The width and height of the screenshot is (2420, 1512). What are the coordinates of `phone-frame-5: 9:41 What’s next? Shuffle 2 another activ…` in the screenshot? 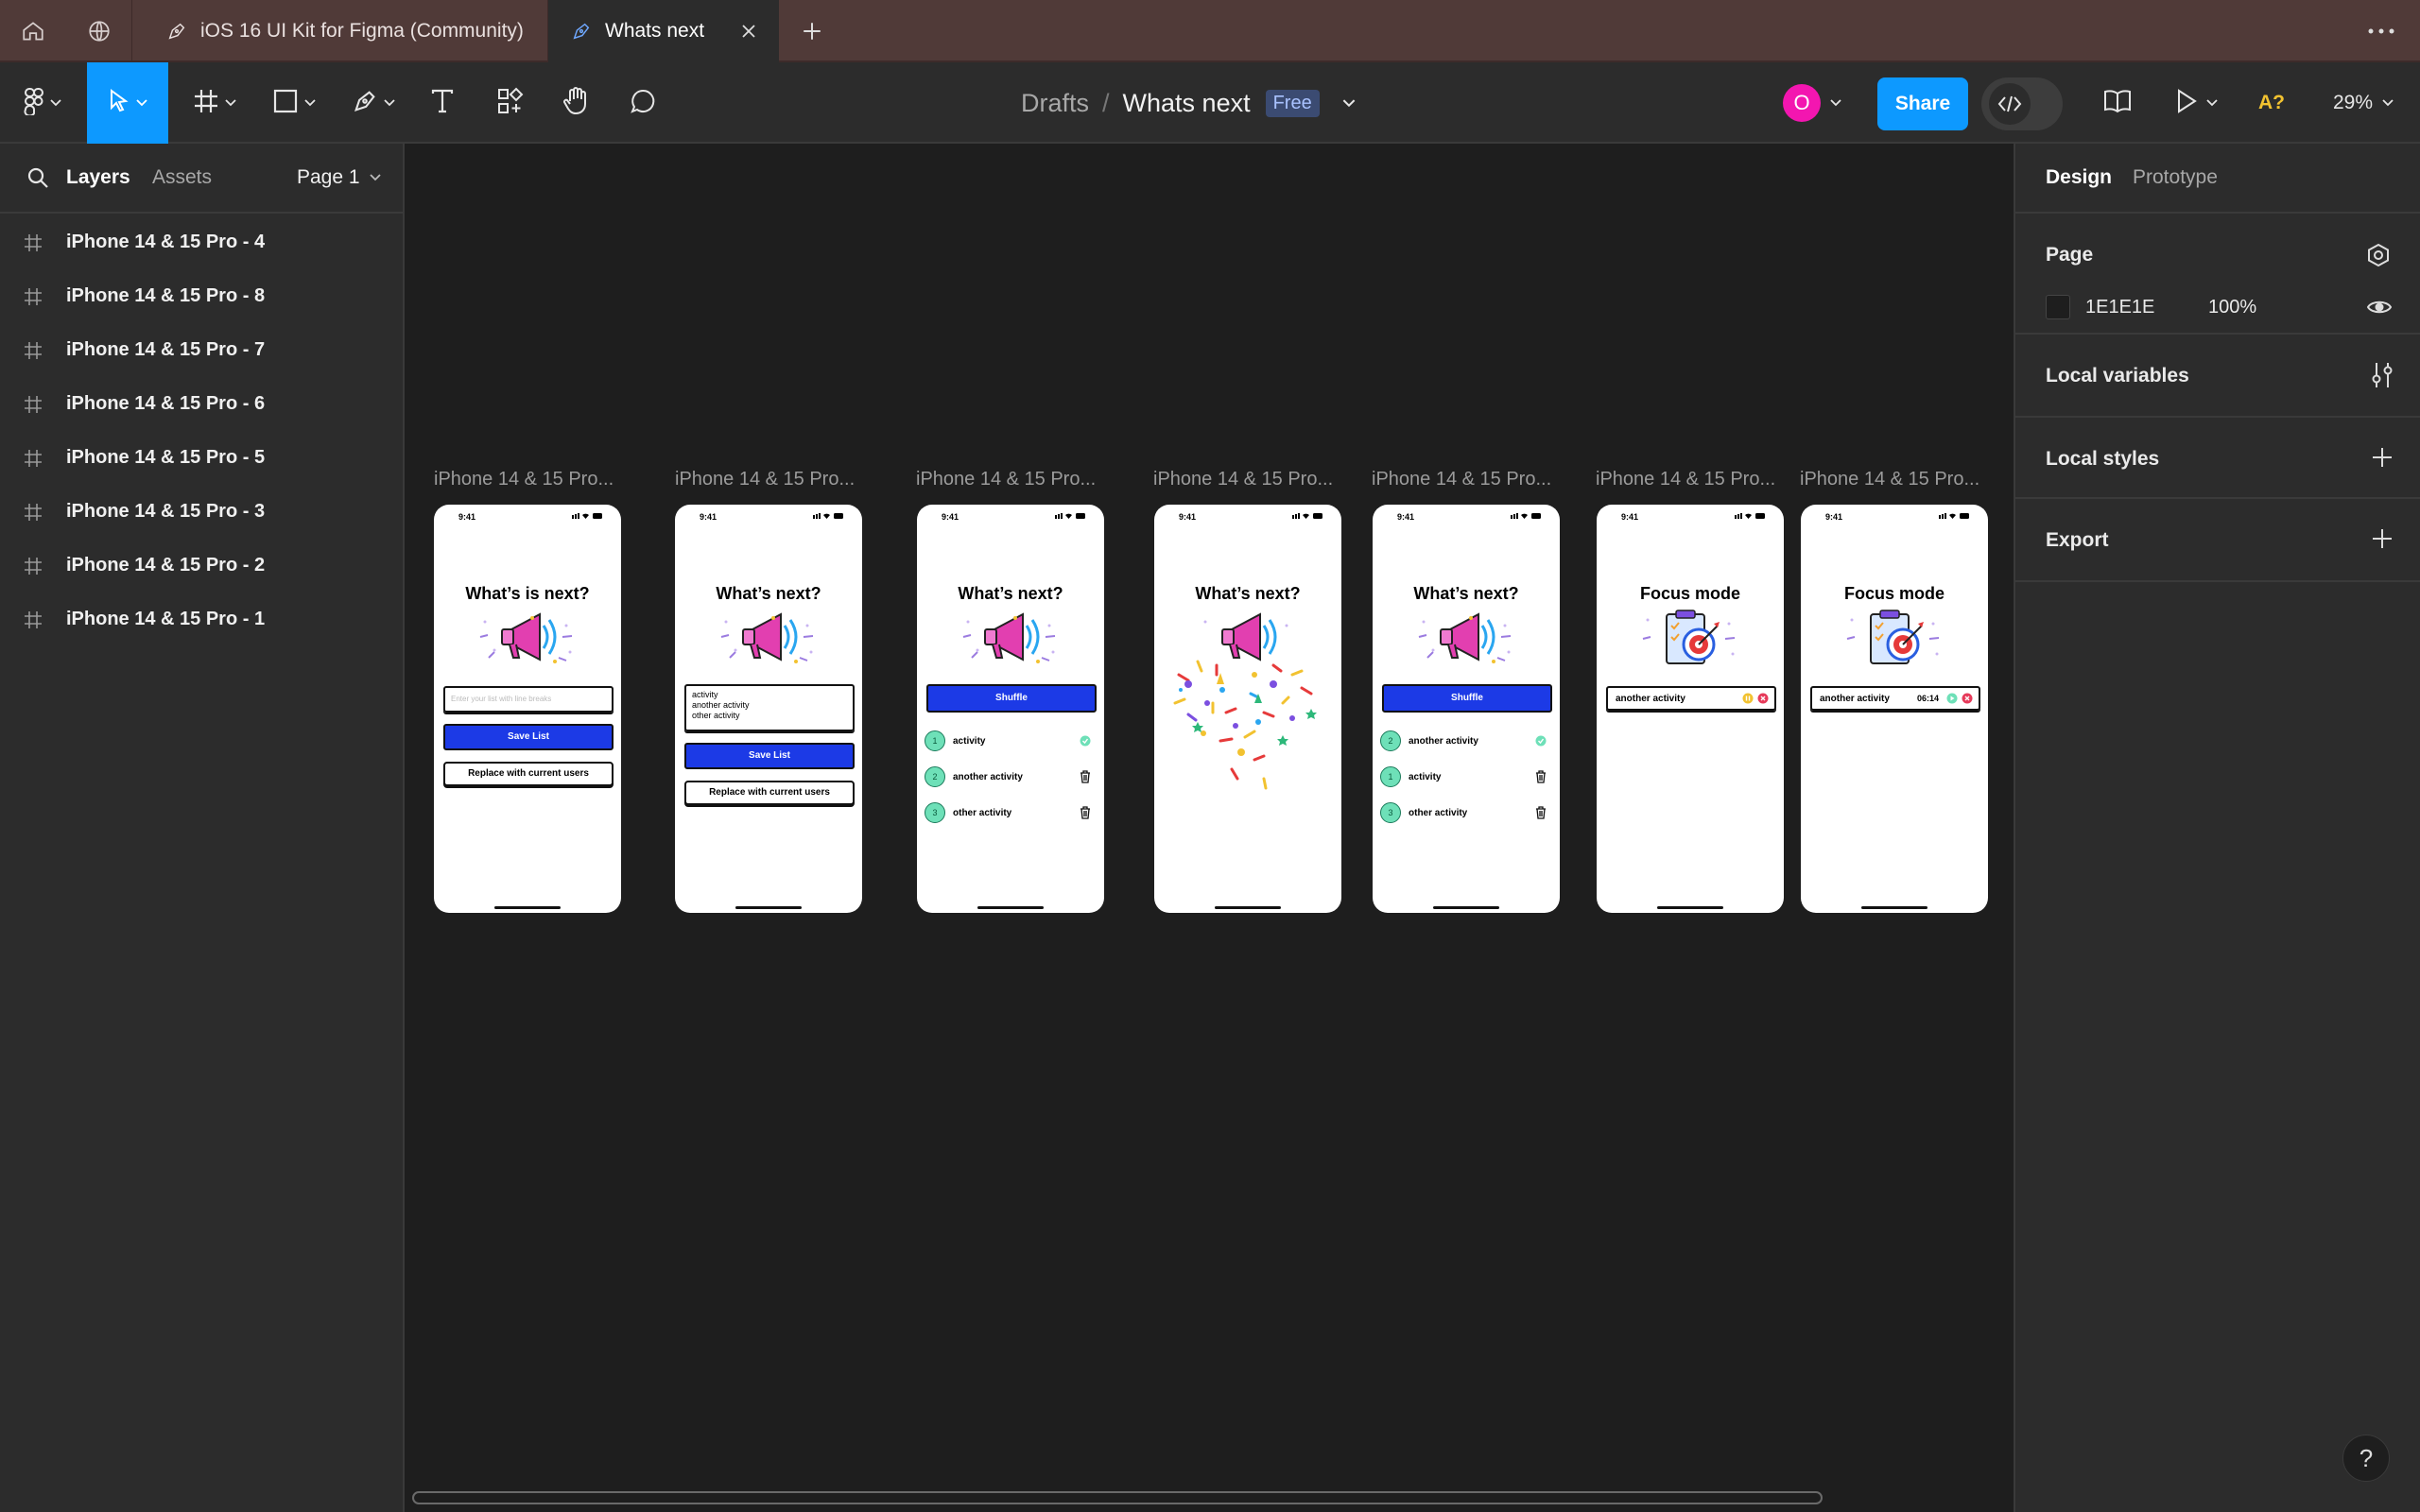 It's located at (1466, 709).